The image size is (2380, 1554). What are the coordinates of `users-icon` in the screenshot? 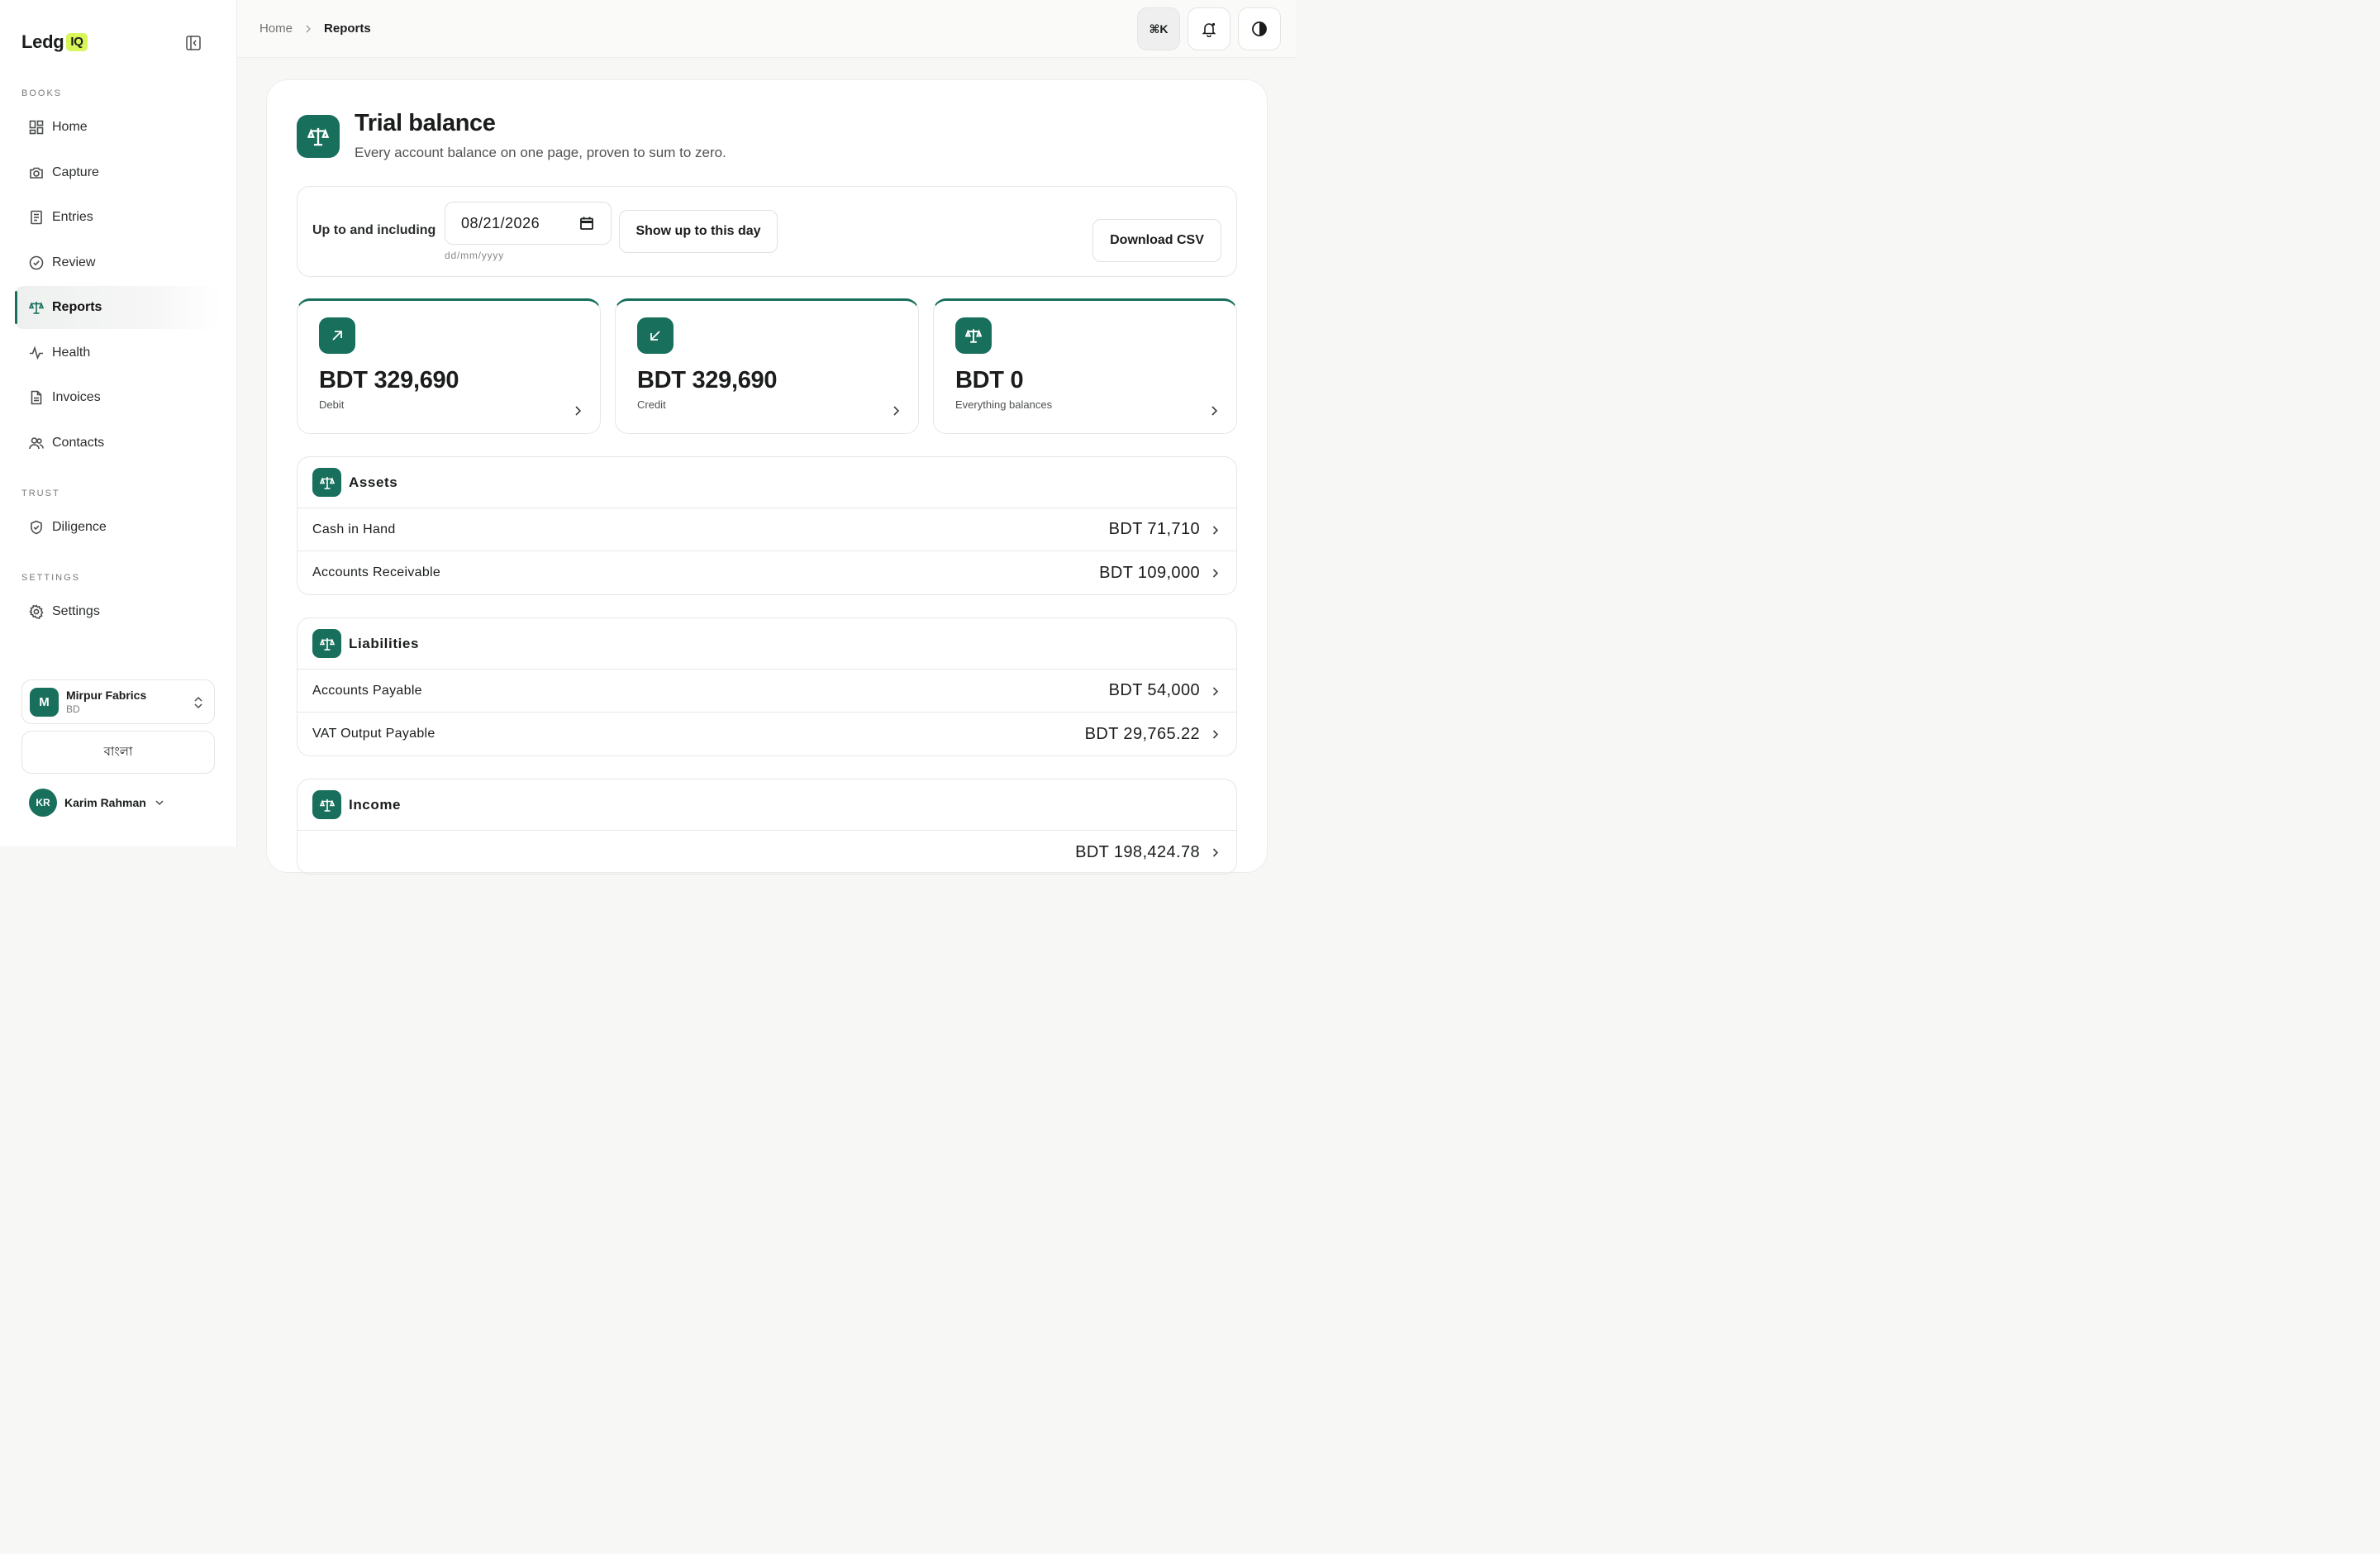 It's located at (36, 443).